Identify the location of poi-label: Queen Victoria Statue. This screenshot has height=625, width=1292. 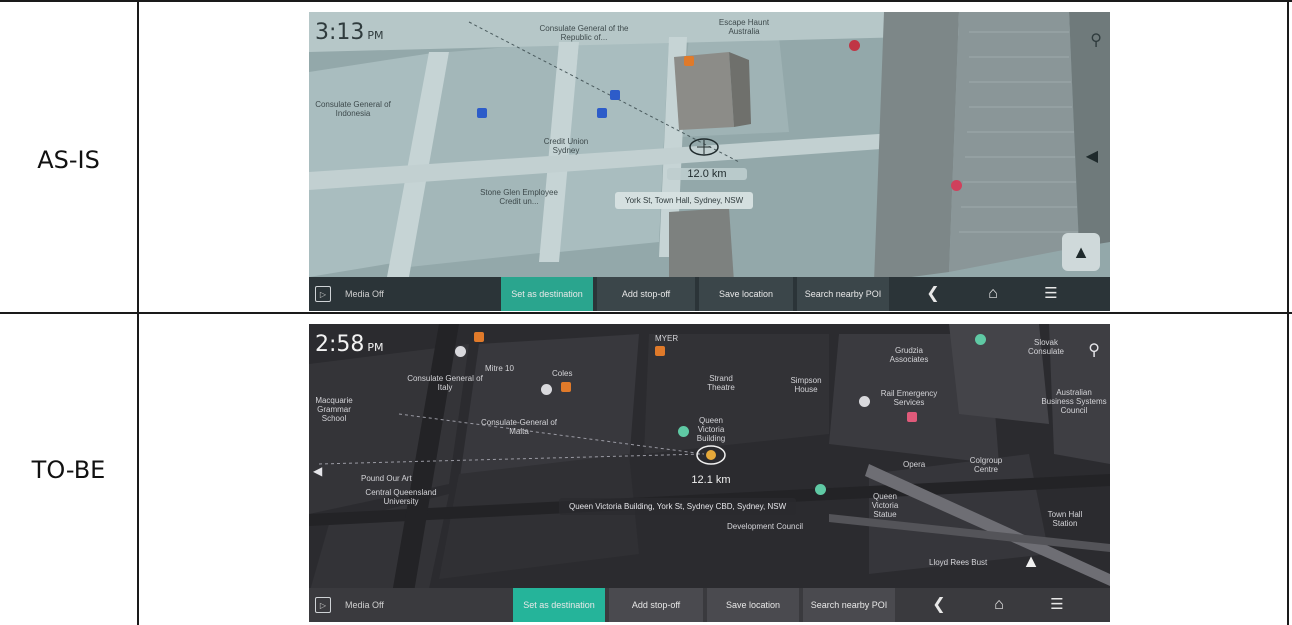
(885, 505).